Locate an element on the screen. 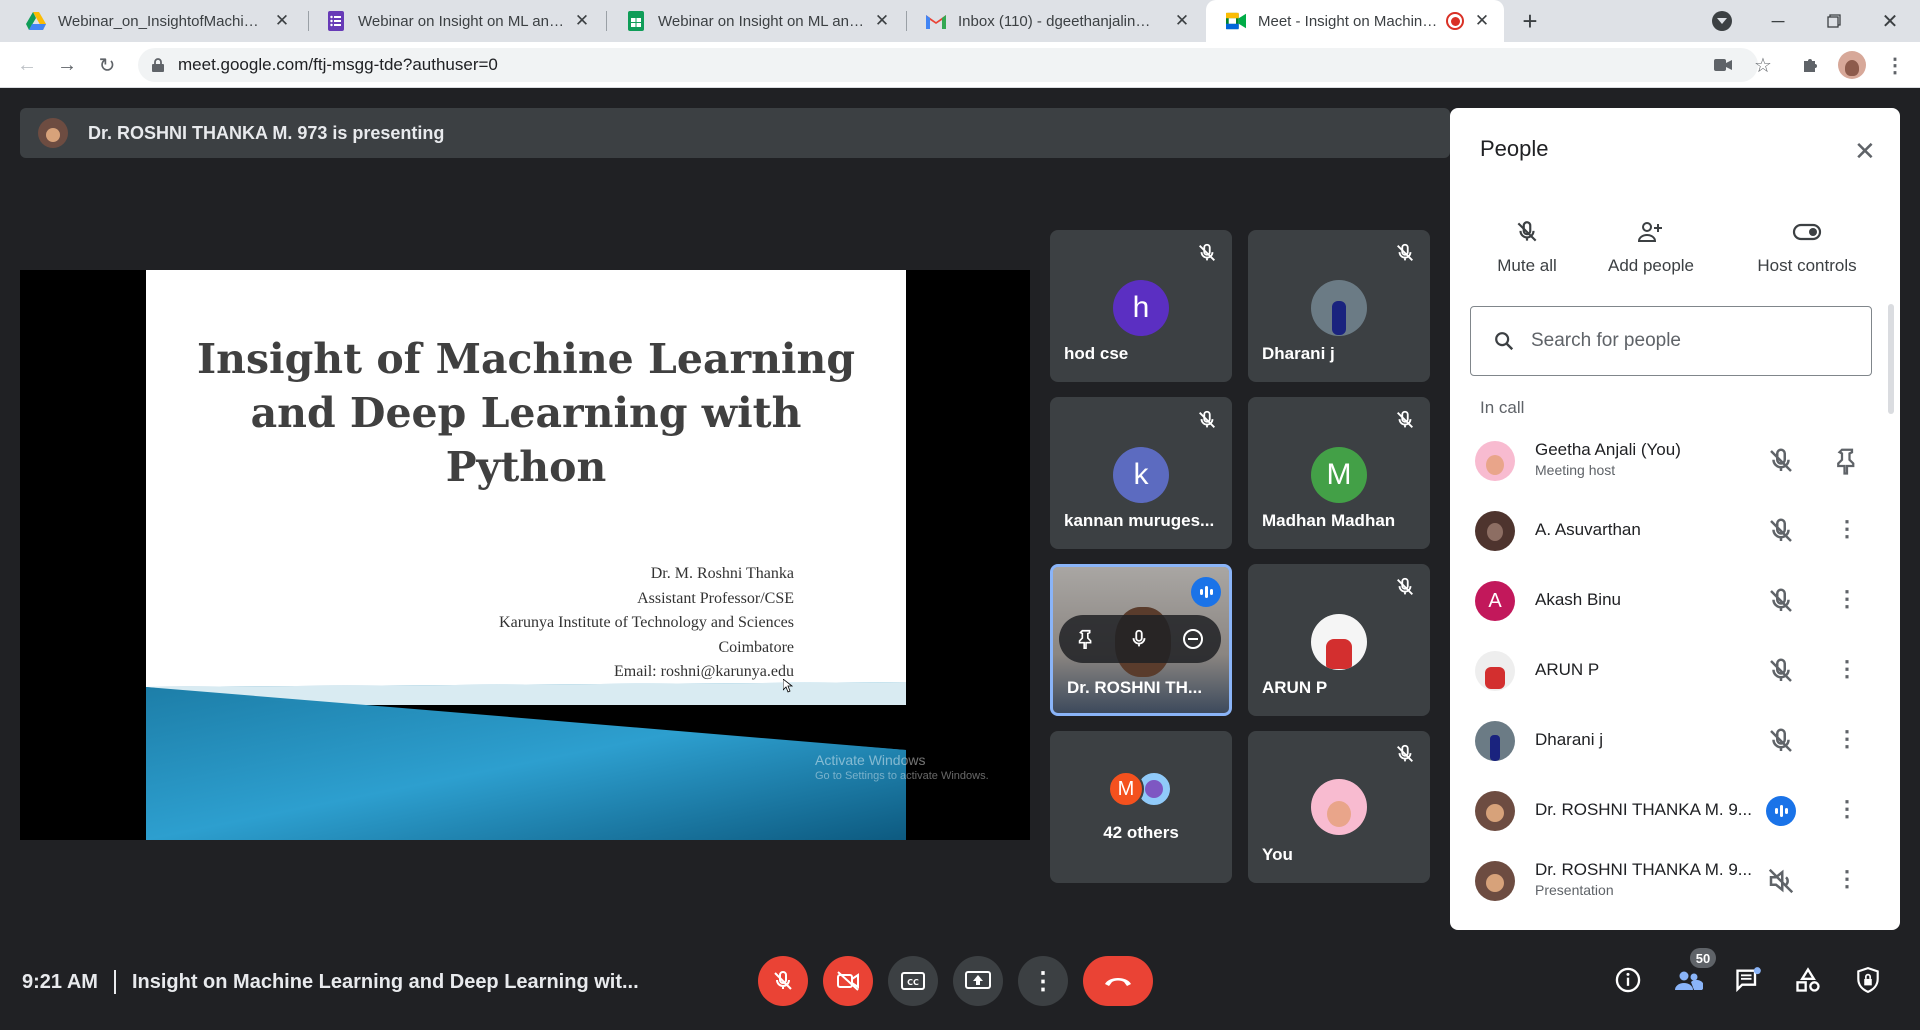  back-button: ← is located at coordinates (27, 65).